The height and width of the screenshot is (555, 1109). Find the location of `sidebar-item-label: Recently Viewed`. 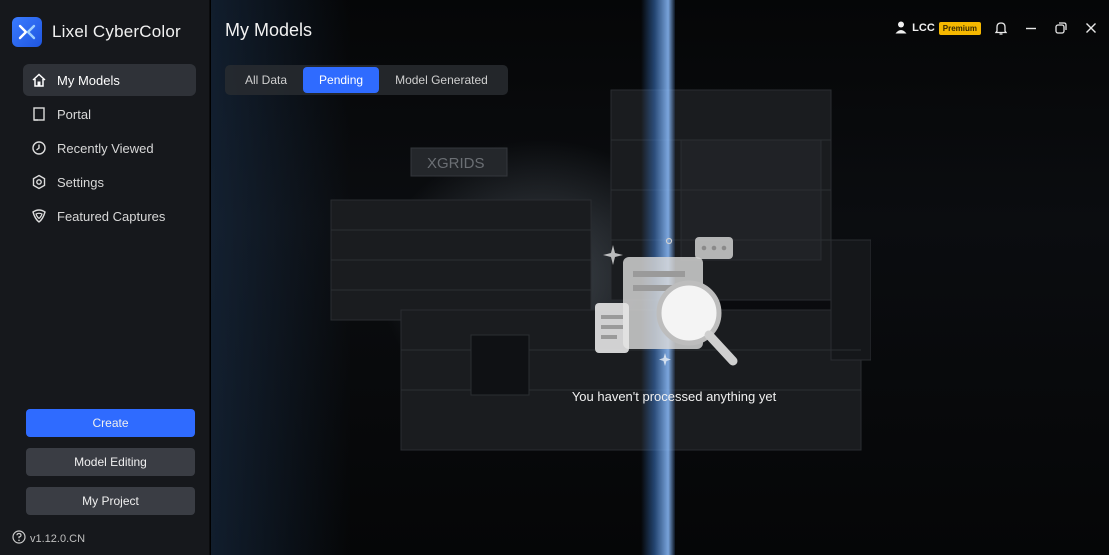

sidebar-item-label: Recently Viewed is located at coordinates (105, 148).